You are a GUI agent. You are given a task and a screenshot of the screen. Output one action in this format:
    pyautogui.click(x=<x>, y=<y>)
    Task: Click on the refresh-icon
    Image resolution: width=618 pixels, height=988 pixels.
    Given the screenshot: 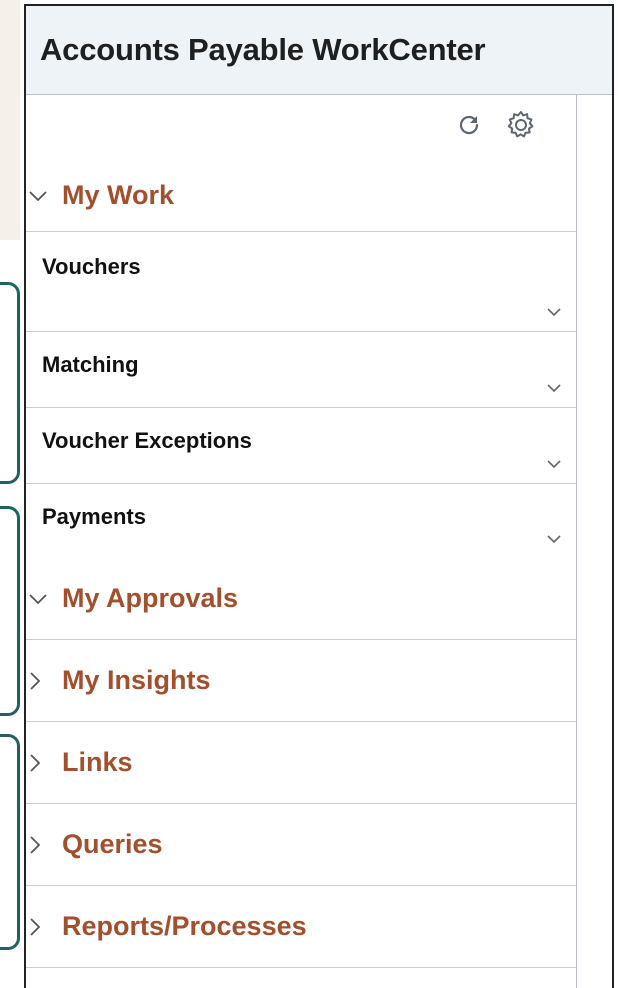 What is the action you would take?
    pyautogui.click(x=469, y=125)
    